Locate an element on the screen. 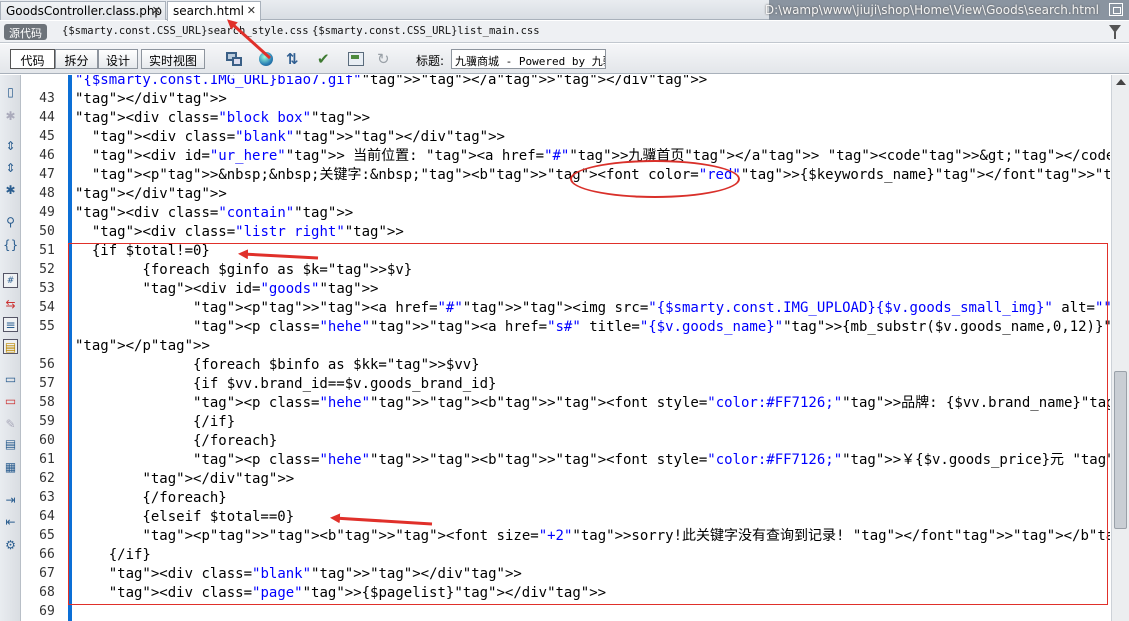 The width and height of the screenshot is (1129, 621). line-number: 50 is located at coordinates (47, 231).